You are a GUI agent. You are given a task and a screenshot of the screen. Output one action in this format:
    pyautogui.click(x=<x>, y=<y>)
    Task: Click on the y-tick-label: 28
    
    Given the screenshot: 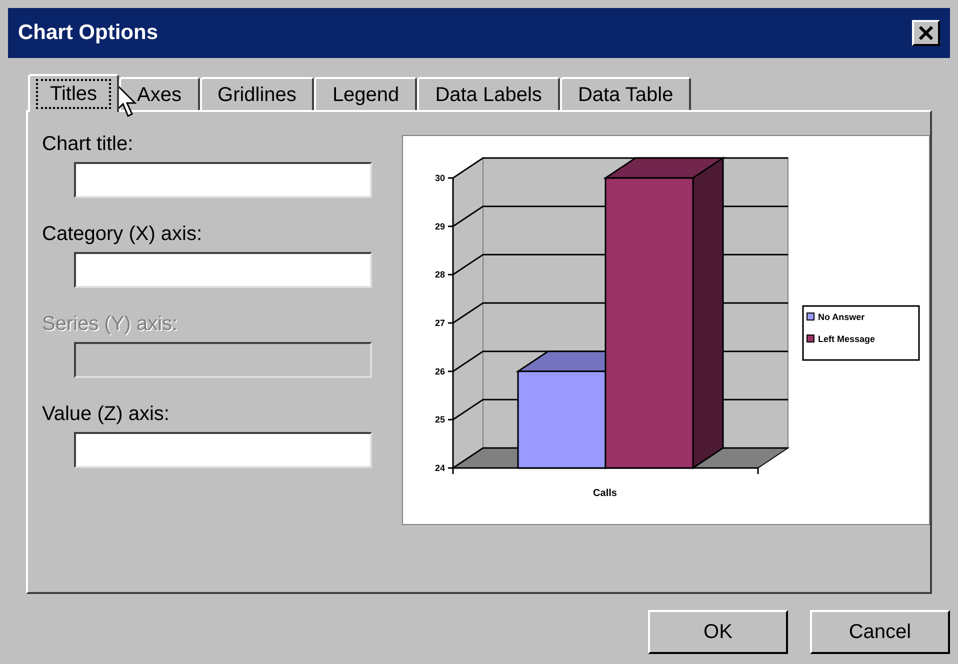 What is the action you would take?
    pyautogui.click(x=439, y=275)
    